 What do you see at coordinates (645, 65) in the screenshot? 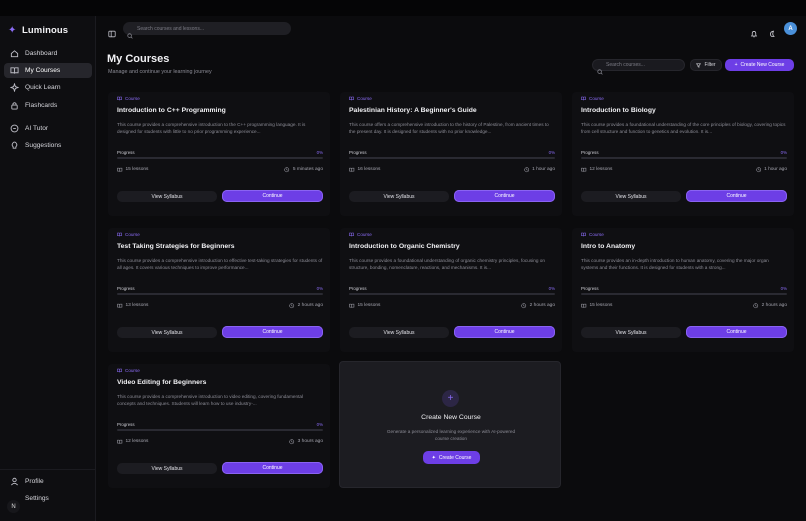
I see `course-search-input` at bounding box center [645, 65].